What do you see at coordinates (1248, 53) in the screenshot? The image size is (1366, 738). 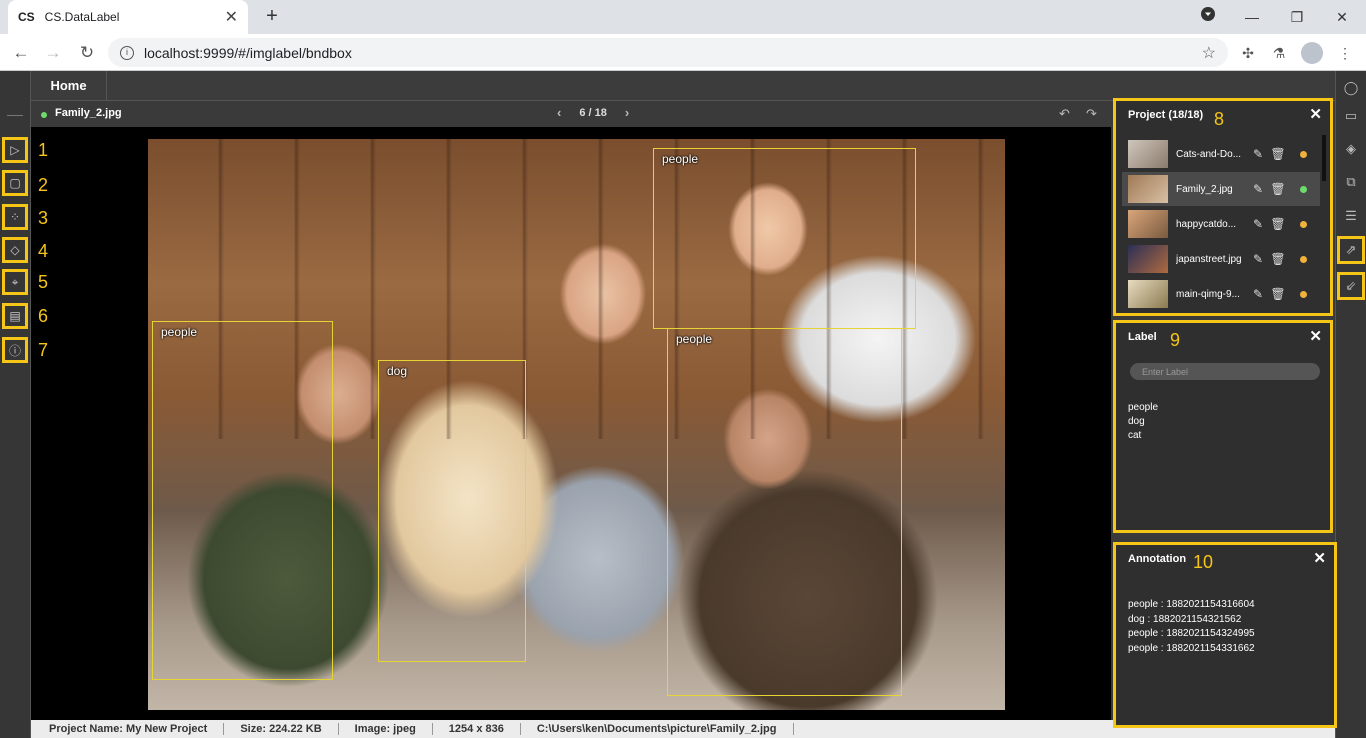 I see `extensions-icon: ✣` at bounding box center [1248, 53].